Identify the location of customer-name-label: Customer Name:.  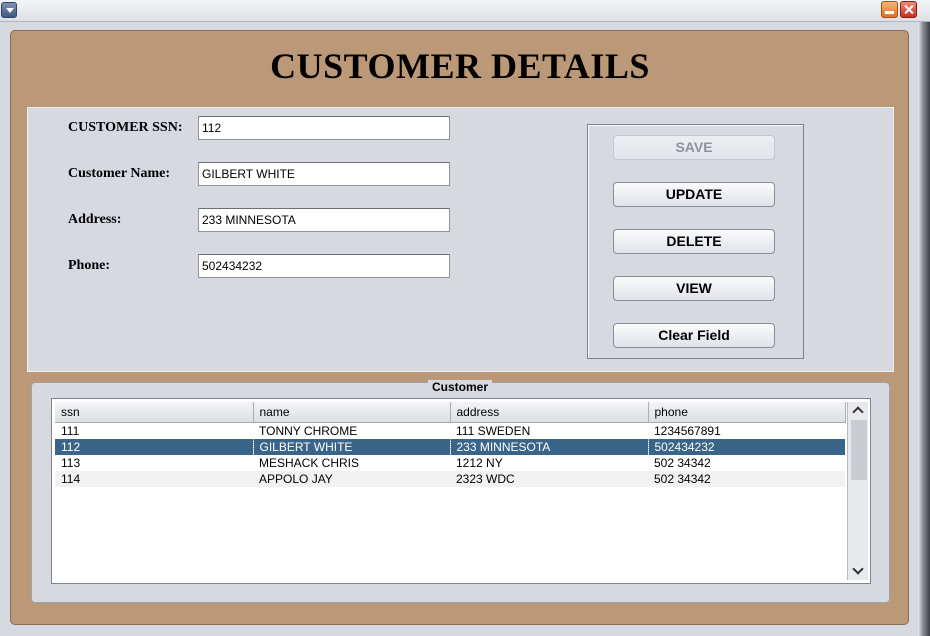
(119, 173).